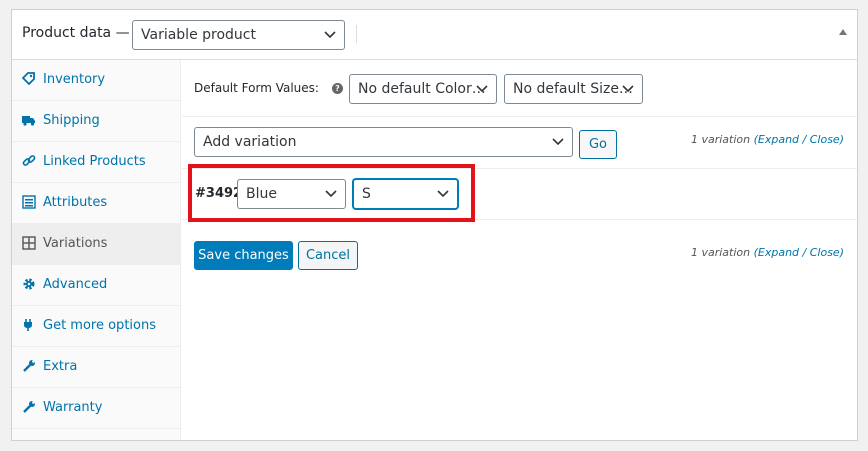 The width and height of the screenshot is (868, 451). I want to click on add-variation-select: Add variation, so click(383, 142).